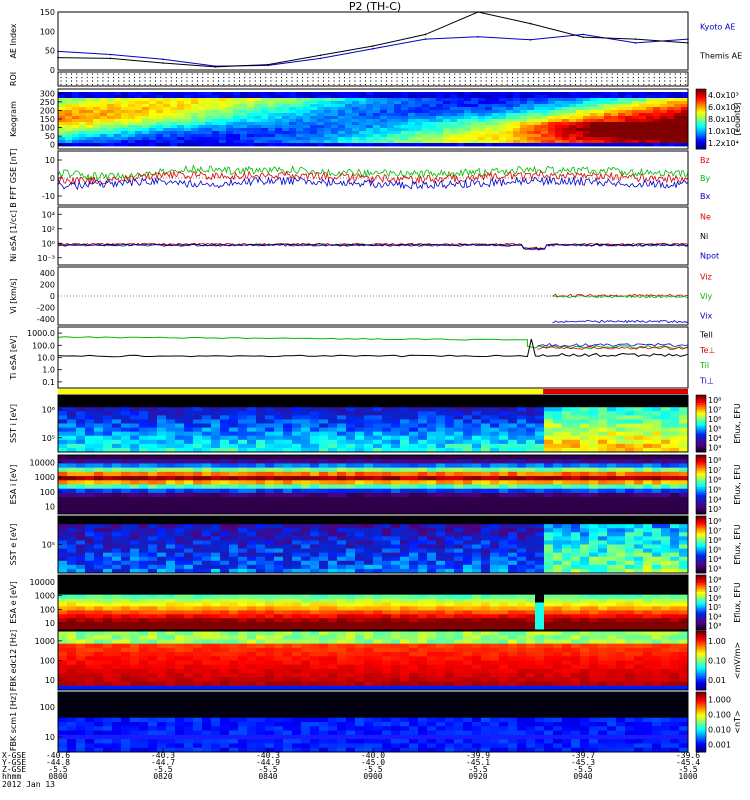 Image resolution: width=750 pixels, height=800 pixels. What do you see at coordinates (110, 54) in the screenshot?
I see `ae-point` at bounding box center [110, 54].